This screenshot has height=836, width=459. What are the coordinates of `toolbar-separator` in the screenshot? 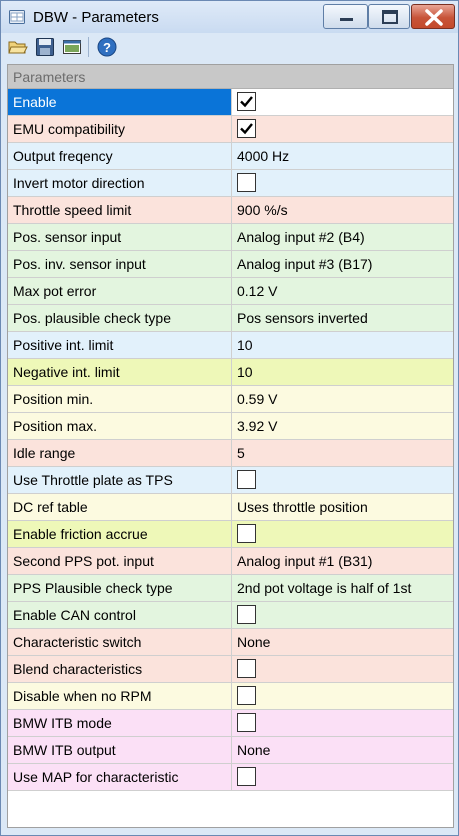 It's located at (88, 47).